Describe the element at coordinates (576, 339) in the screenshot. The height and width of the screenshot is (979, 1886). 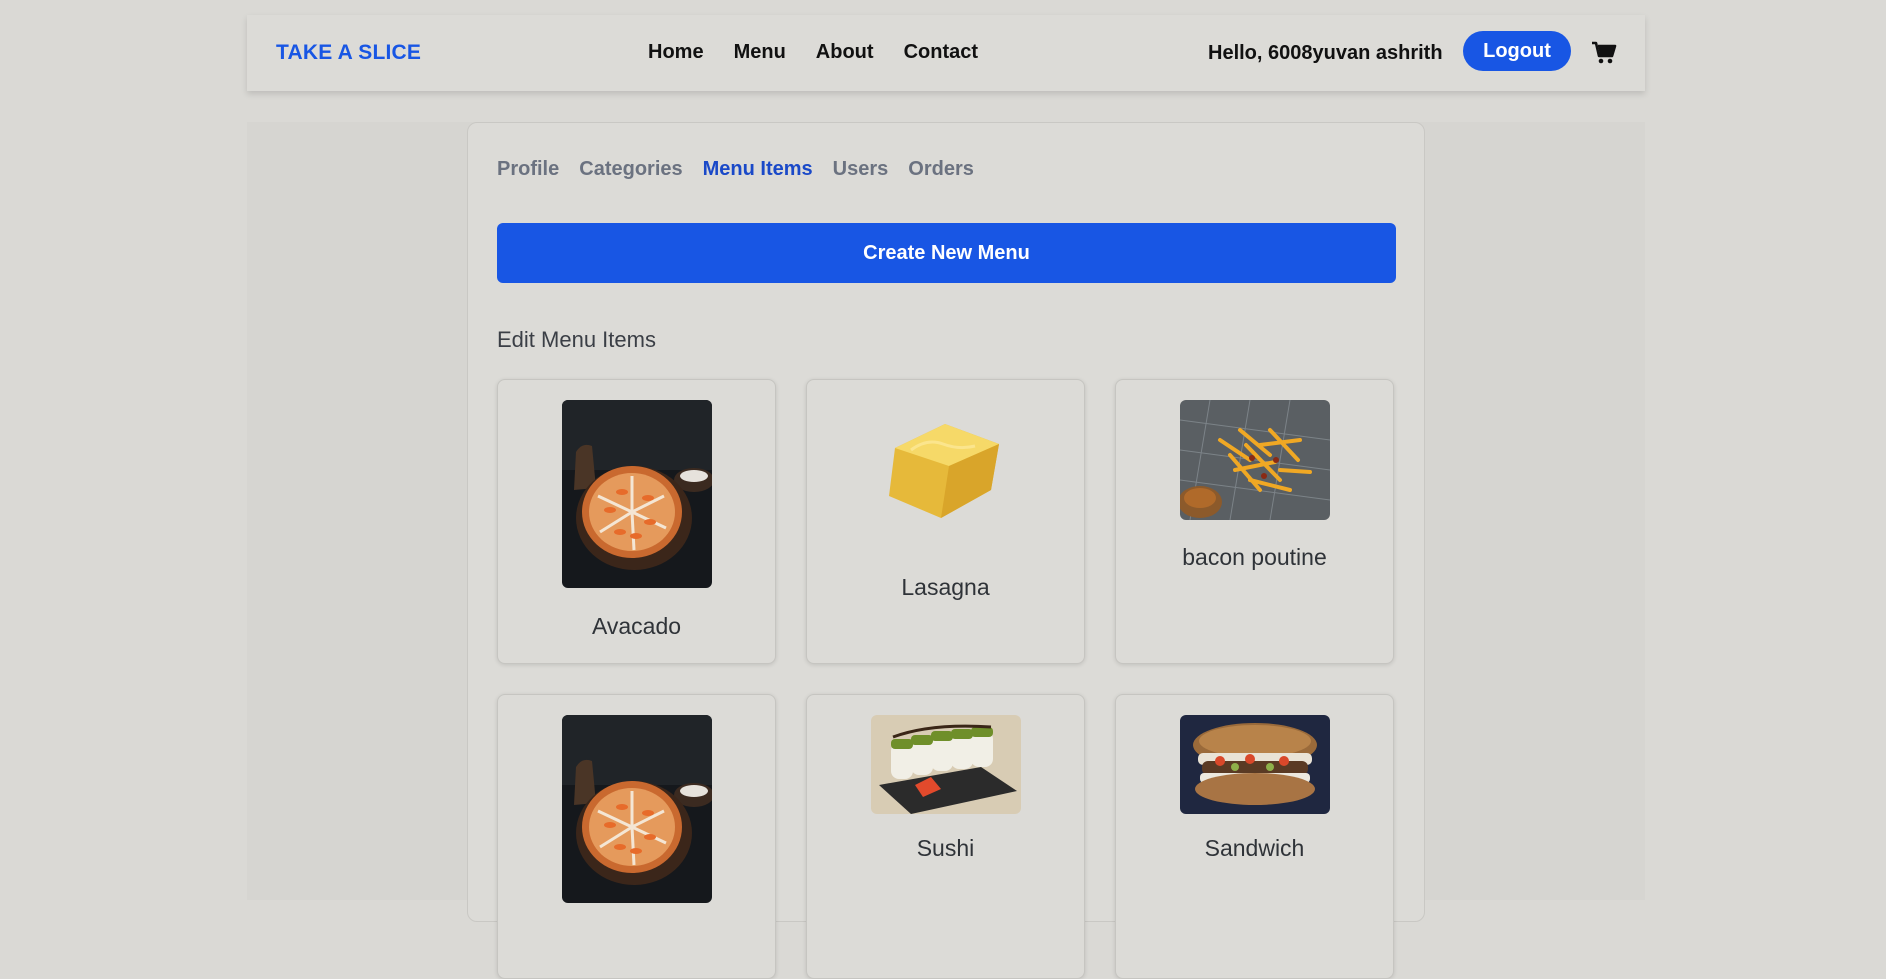
I see `section-title: Edit Menu Items` at that location.